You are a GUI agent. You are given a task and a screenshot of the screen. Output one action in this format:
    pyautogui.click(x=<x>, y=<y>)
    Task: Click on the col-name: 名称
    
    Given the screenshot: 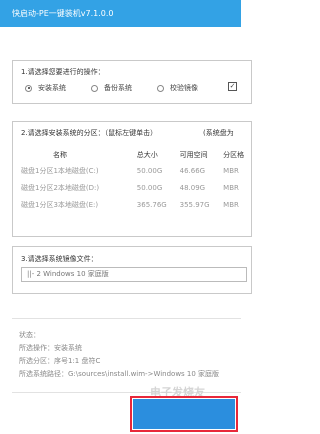 What is the action you would take?
    pyautogui.click(x=60, y=155)
    